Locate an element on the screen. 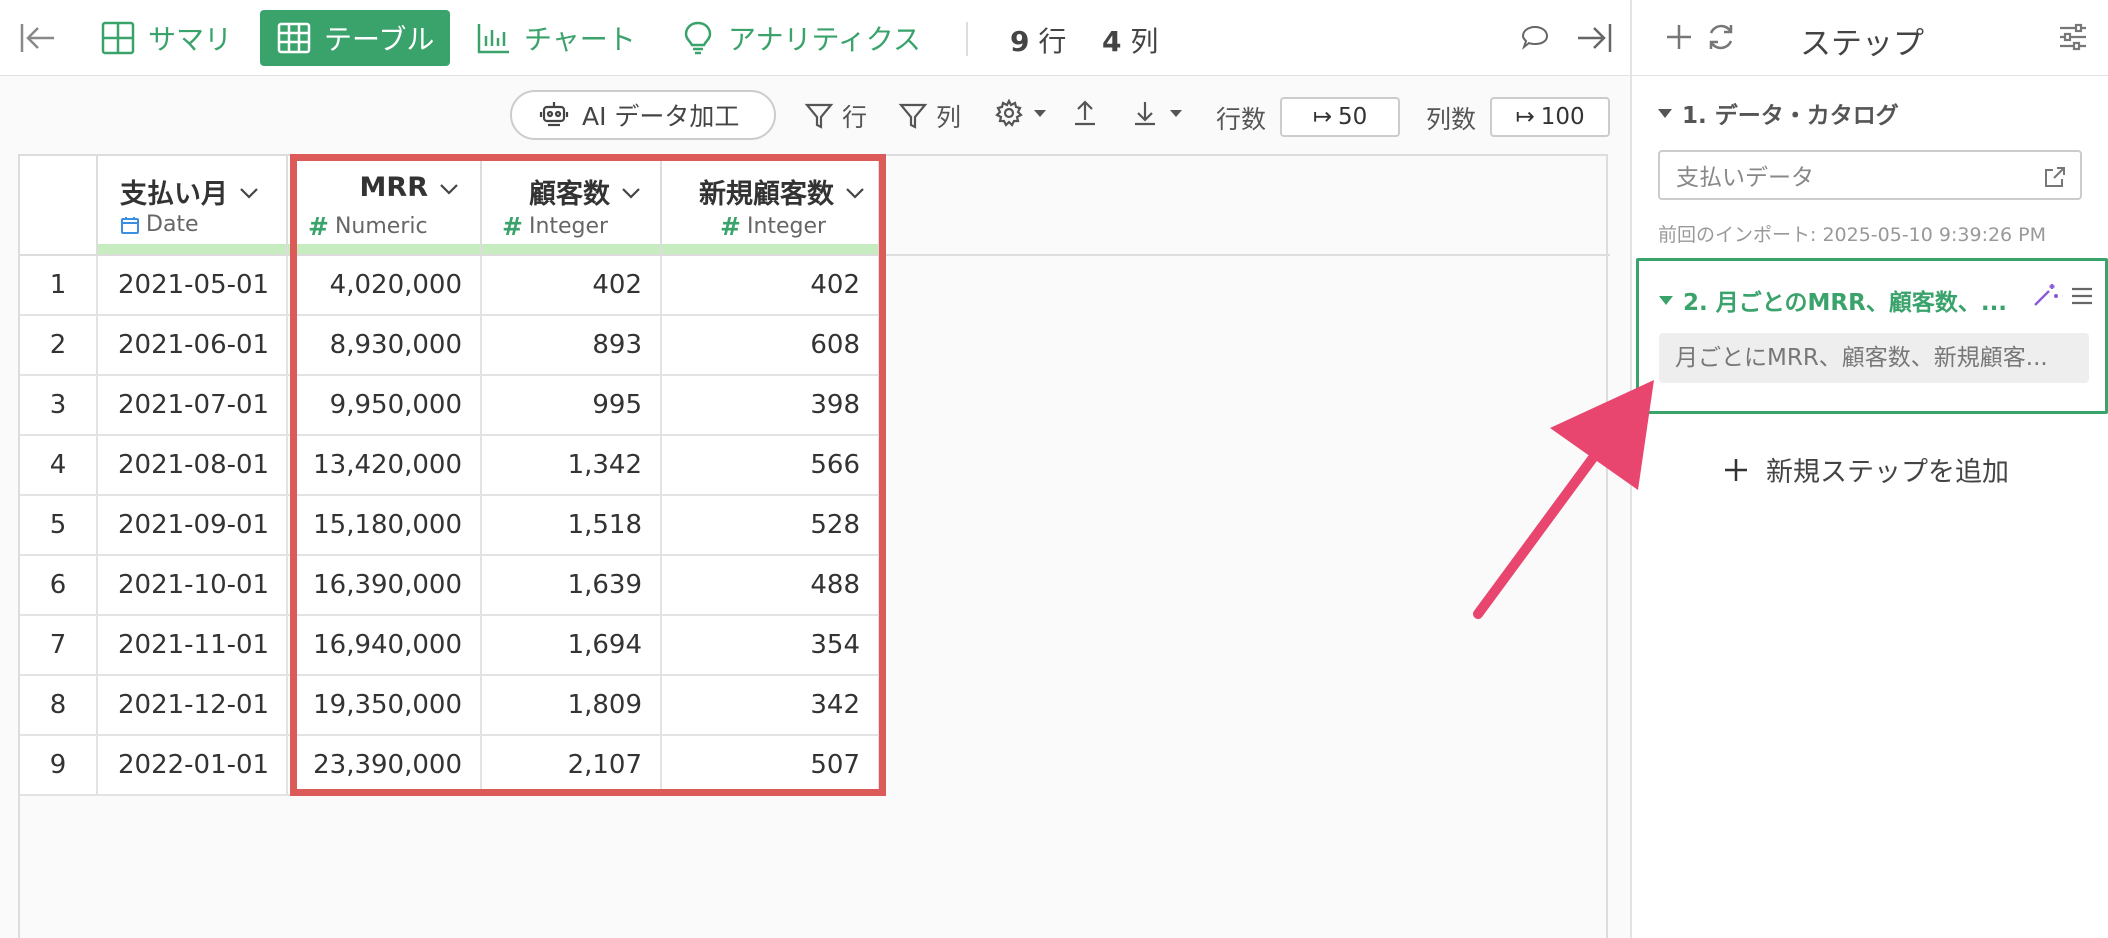 The image size is (2108, 938). cell-new-customers: 342 is located at coordinates (771, 705).